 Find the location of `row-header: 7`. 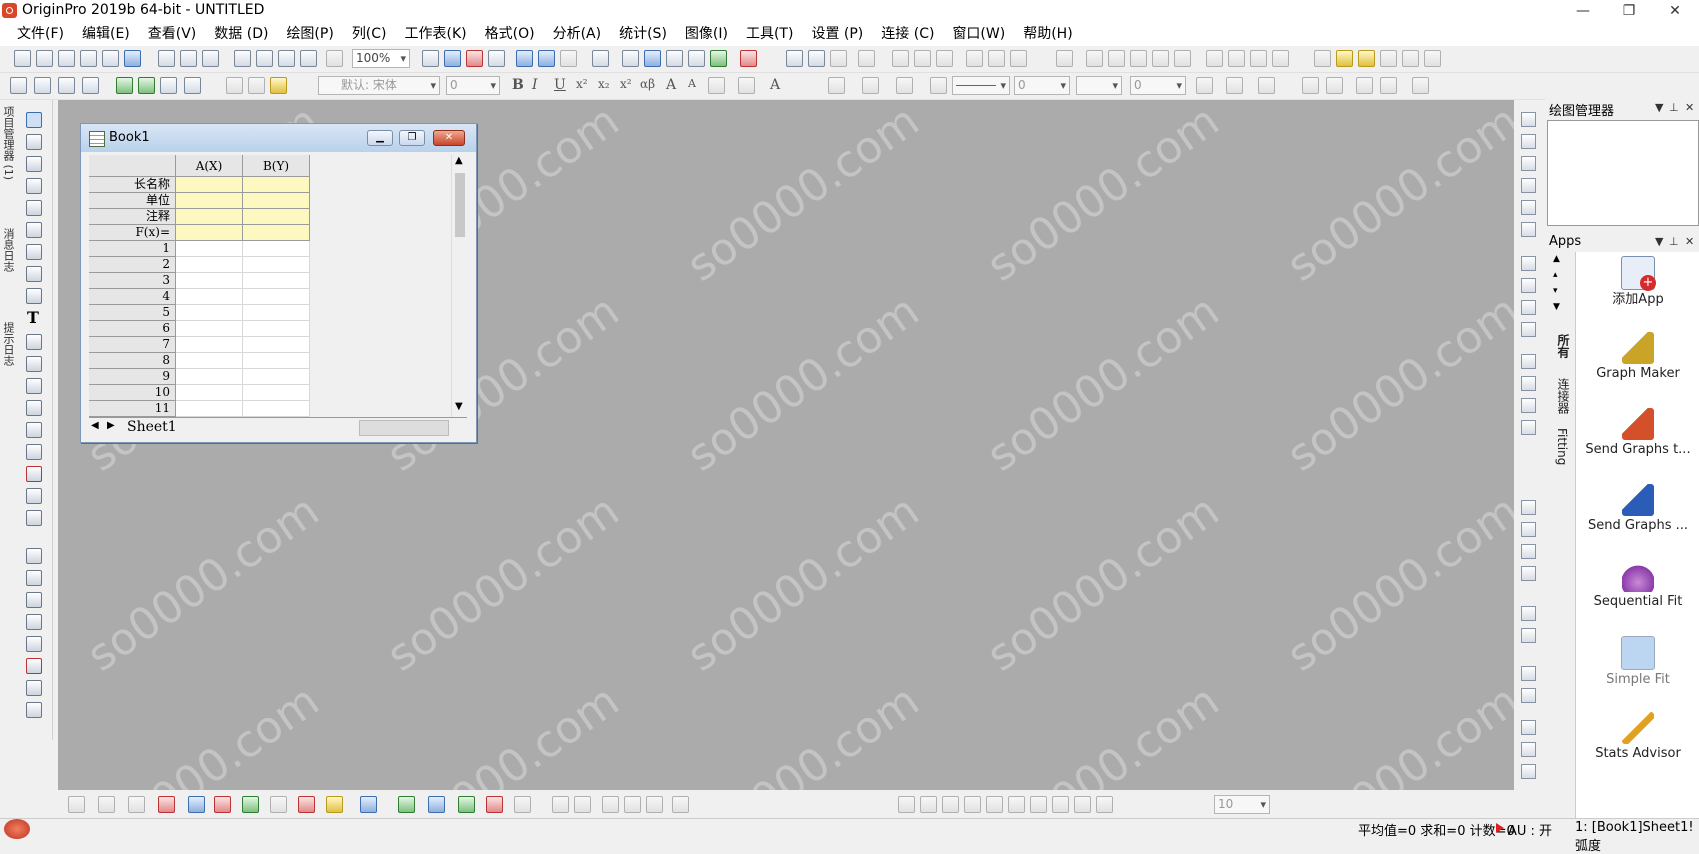

row-header: 7 is located at coordinates (132, 345).